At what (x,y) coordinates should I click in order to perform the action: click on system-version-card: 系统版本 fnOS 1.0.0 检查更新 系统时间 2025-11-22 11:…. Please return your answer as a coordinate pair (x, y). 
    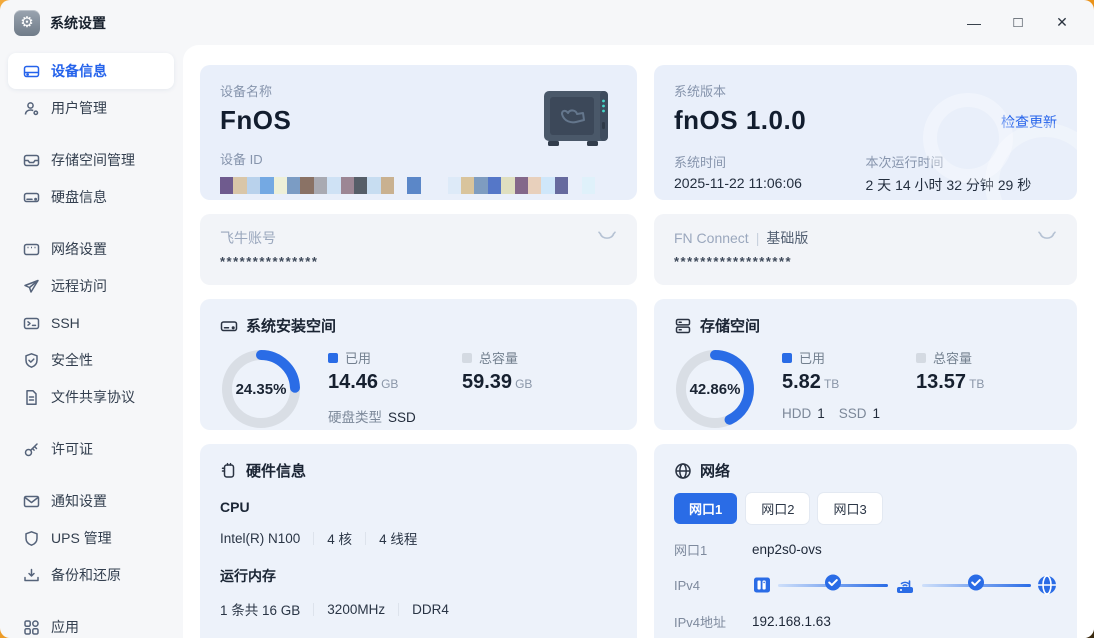
    Looking at the image, I should click on (865, 132).